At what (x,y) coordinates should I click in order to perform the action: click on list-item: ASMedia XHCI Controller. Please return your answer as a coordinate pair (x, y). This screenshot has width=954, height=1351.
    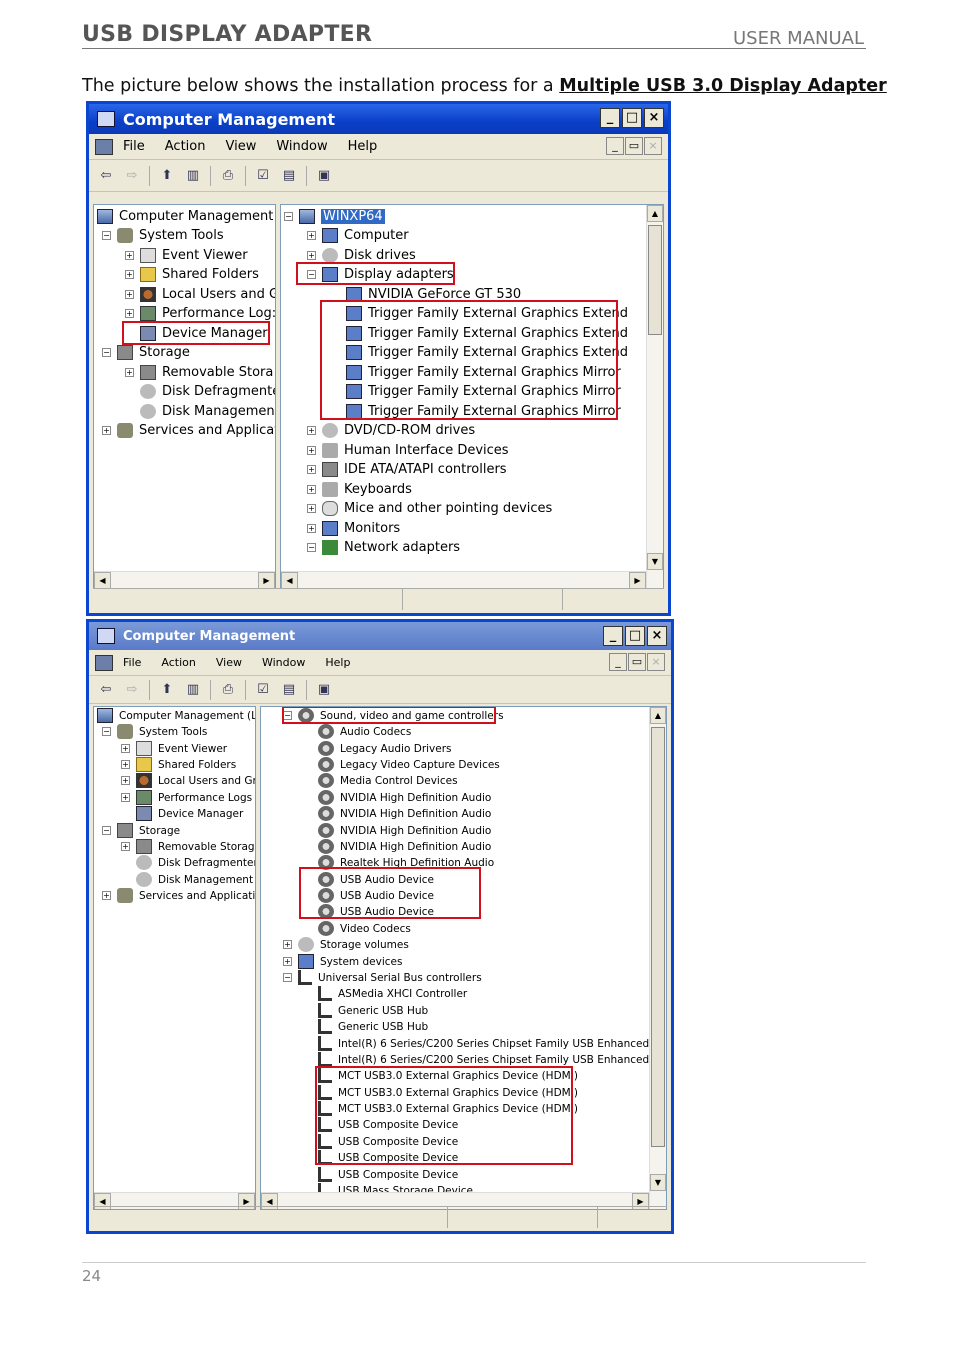
    Looking at the image, I should click on (402, 994).